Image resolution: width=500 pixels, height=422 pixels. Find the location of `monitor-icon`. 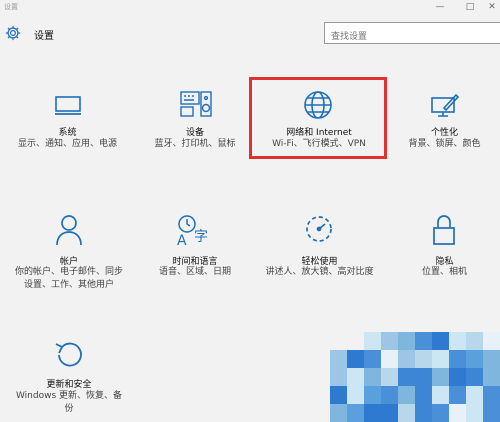

monitor-icon is located at coordinates (68, 105).